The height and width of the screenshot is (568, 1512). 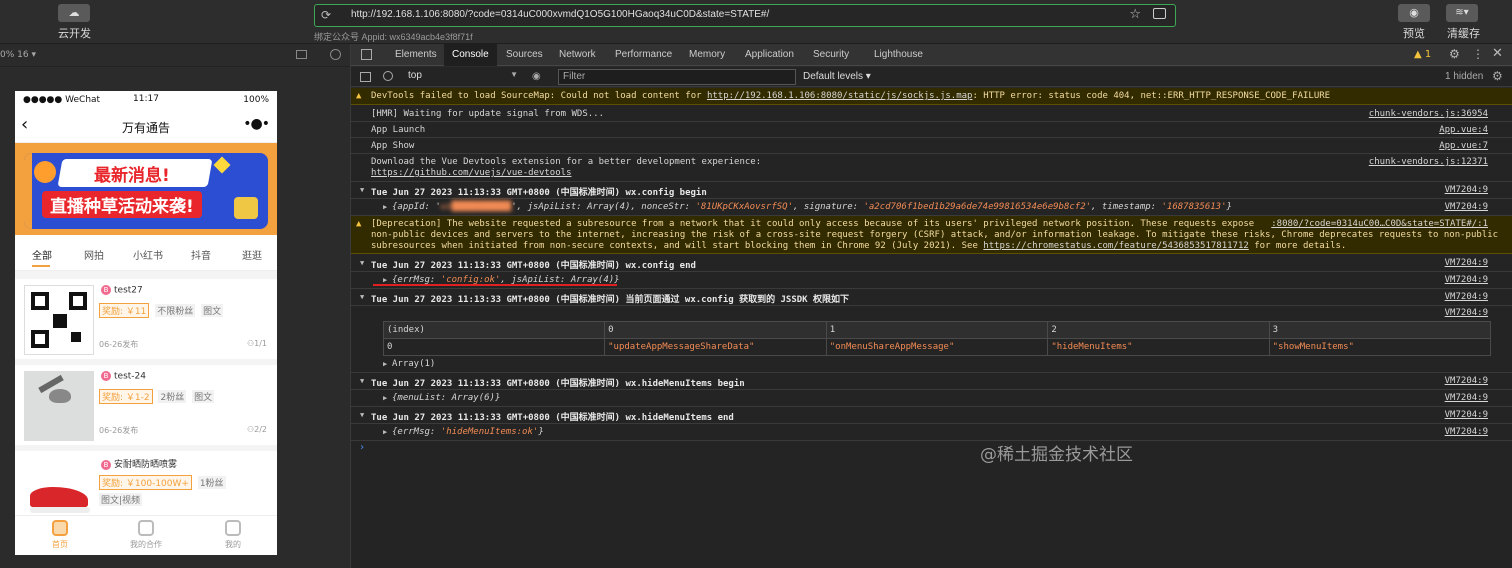 What do you see at coordinates (388, 76) in the screenshot?
I see `clear-console-icon` at bounding box center [388, 76].